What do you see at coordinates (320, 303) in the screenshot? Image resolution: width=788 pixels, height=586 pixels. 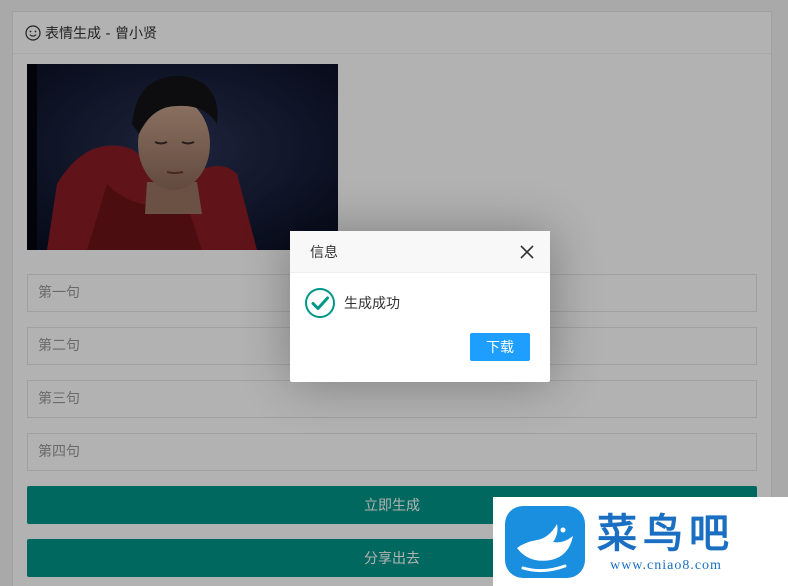 I see `success-check-icon` at bounding box center [320, 303].